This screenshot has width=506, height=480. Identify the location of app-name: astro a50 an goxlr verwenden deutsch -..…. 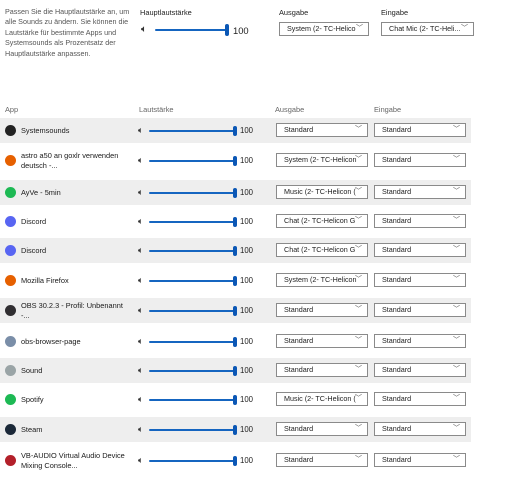
(70, 160).